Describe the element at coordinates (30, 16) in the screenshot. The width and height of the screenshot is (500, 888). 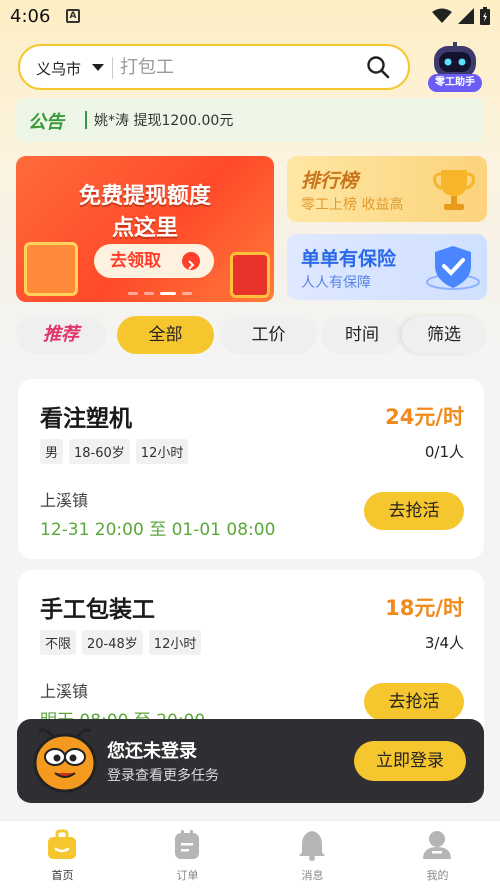
I see `status-time: 4:06` at that location.